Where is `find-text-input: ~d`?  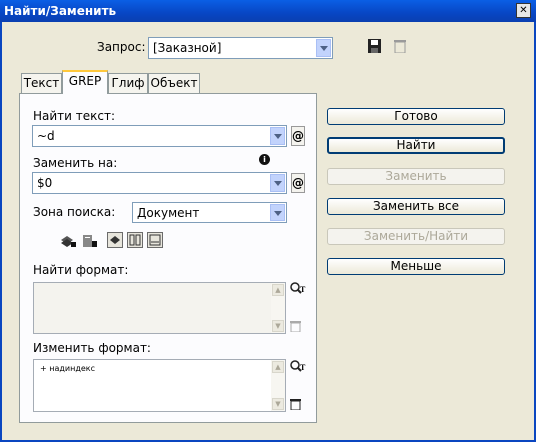 find-text-input: ~d is located at coordinates (159, 136).